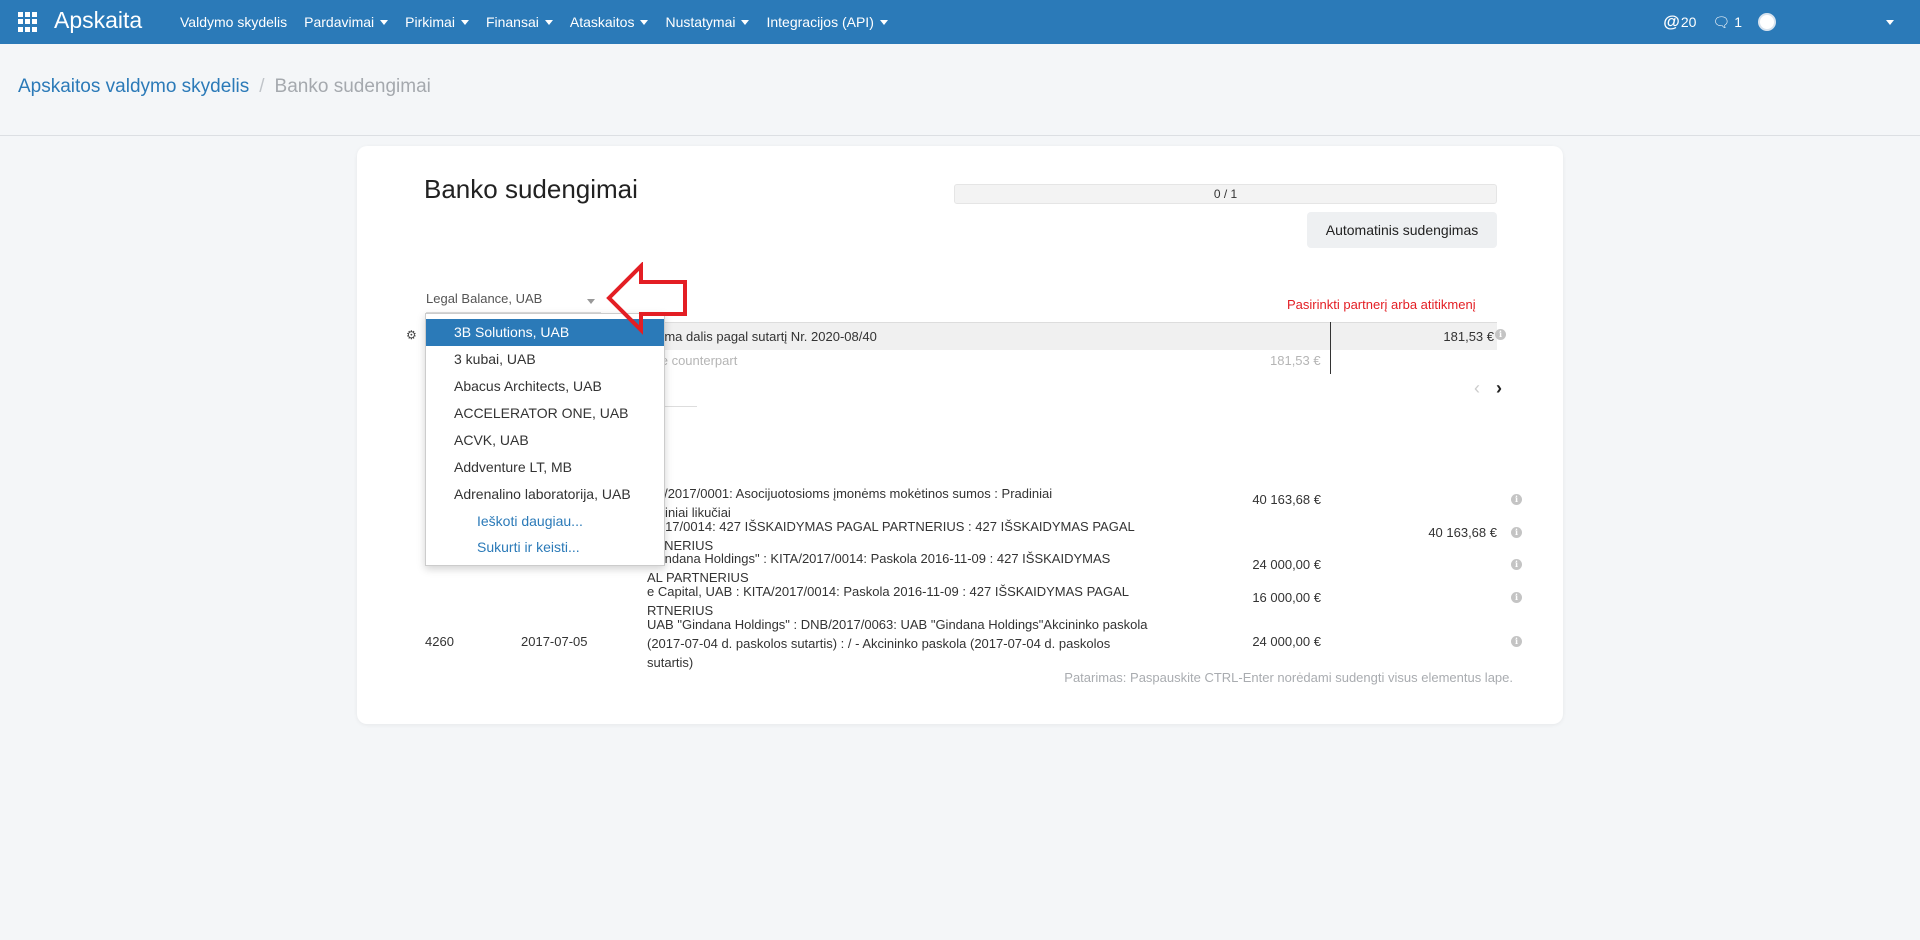  Describe the element at coordinates (1330, 348) in the screenshot. I see `column-divider` at that location.